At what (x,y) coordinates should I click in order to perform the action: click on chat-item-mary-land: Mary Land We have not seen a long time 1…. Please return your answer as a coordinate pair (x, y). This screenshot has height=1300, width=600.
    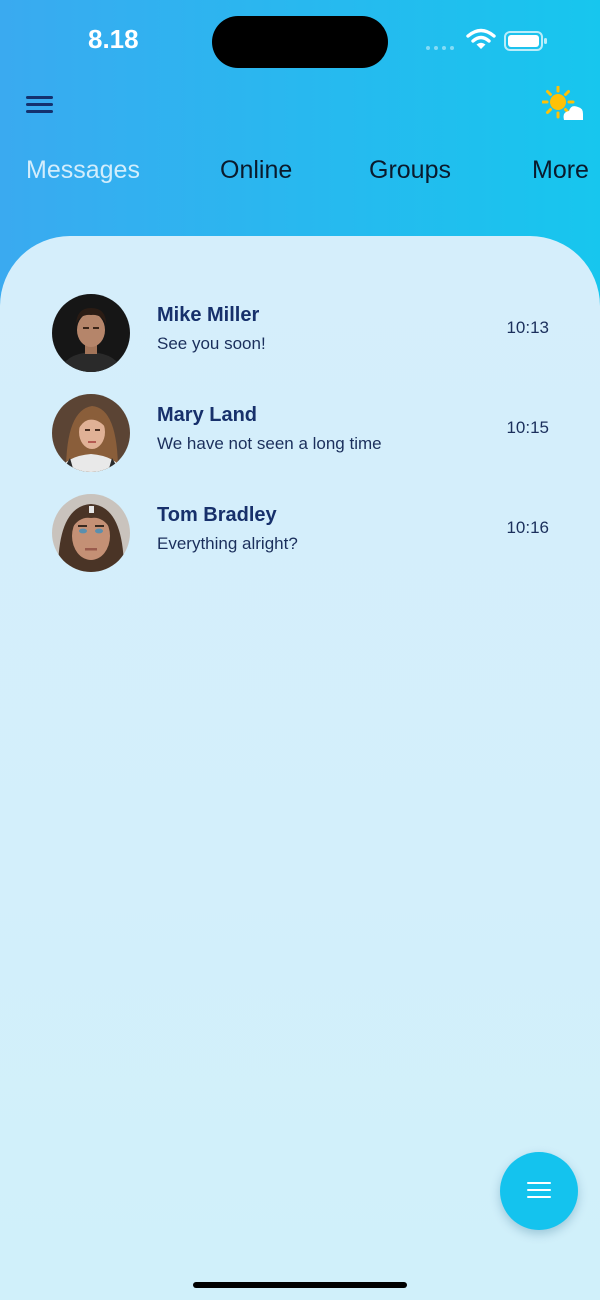
    Looking at the image, I should click on (300, 436).